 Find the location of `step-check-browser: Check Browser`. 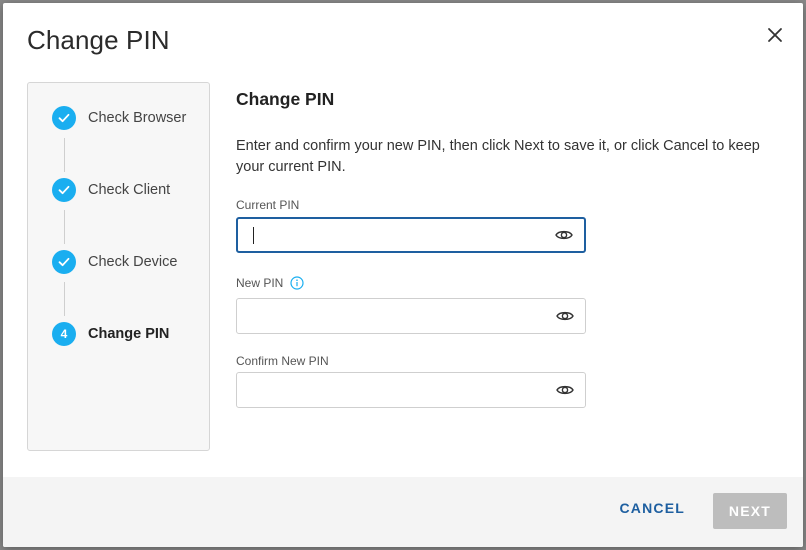

step-check-browser: Check Browser is located at coordinates (119, 118).